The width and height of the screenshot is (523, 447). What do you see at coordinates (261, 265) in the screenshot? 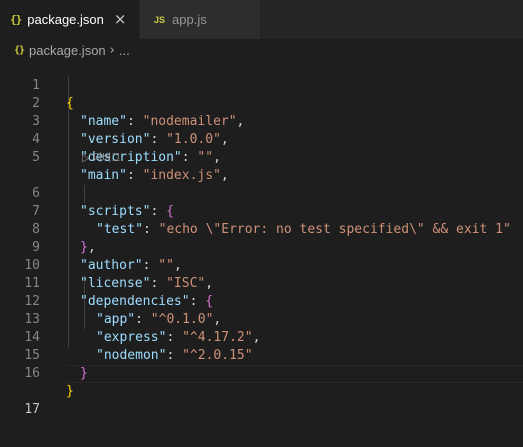
I see `code-line: 10 "license": "ISC",` at bounding box center [261, 265].